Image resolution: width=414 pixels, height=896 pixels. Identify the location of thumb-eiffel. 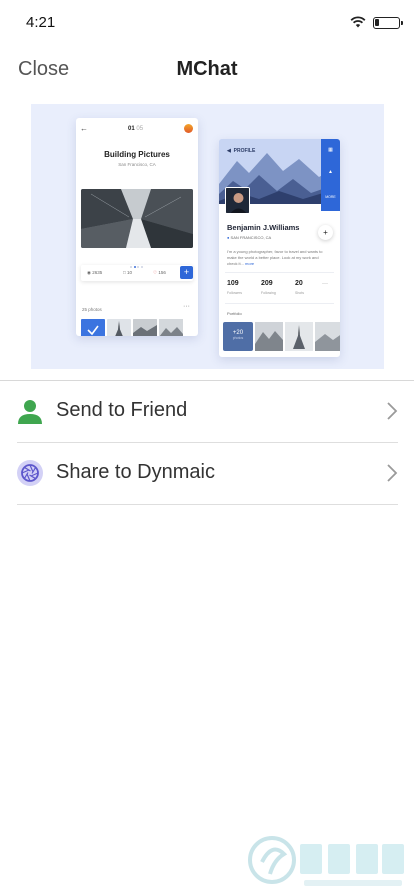
(119, 327).